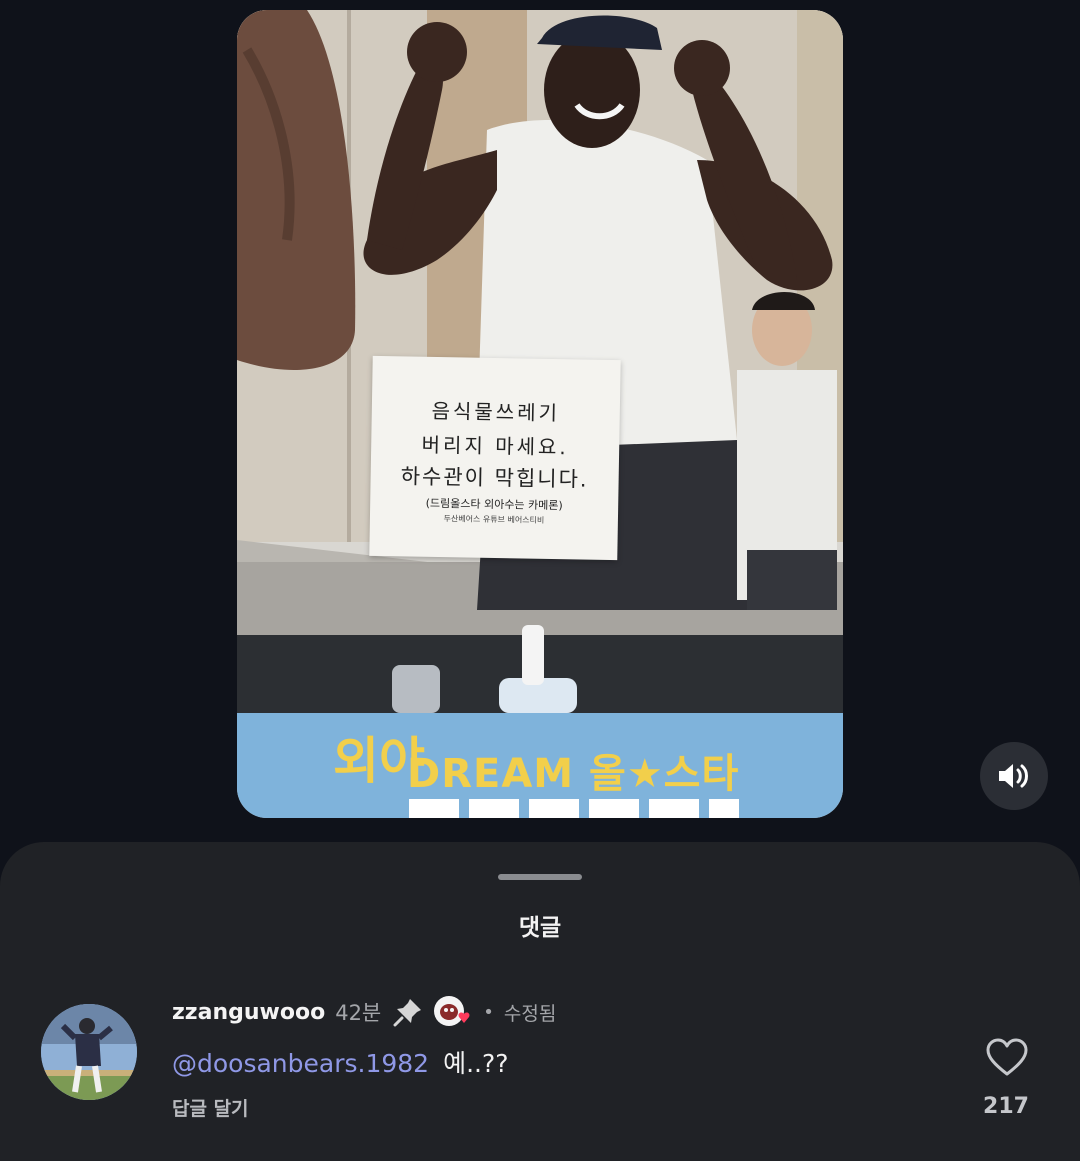 The image size is (1080, 1161). I want to click on pin-icon, so click(408, 1012).